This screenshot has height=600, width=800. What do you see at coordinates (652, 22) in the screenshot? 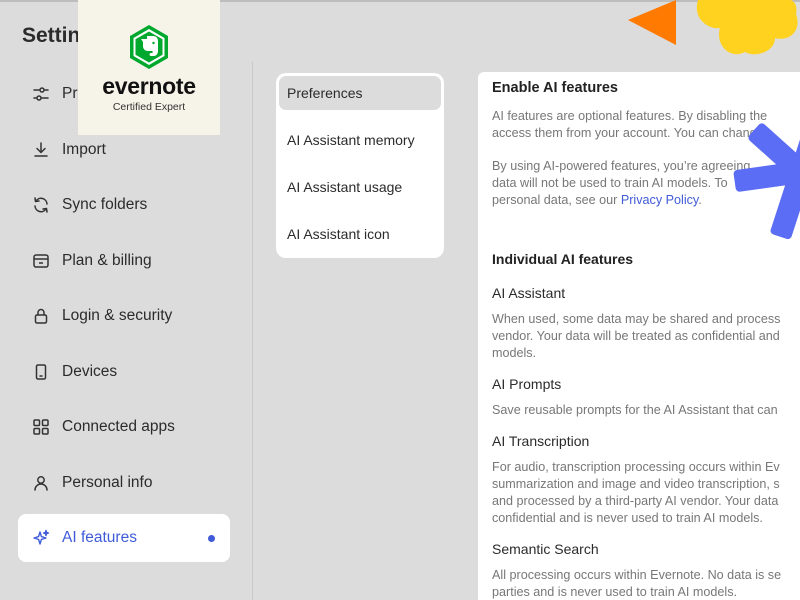
I see `orange-triangle-decoration` at bounding box center [652, 22].